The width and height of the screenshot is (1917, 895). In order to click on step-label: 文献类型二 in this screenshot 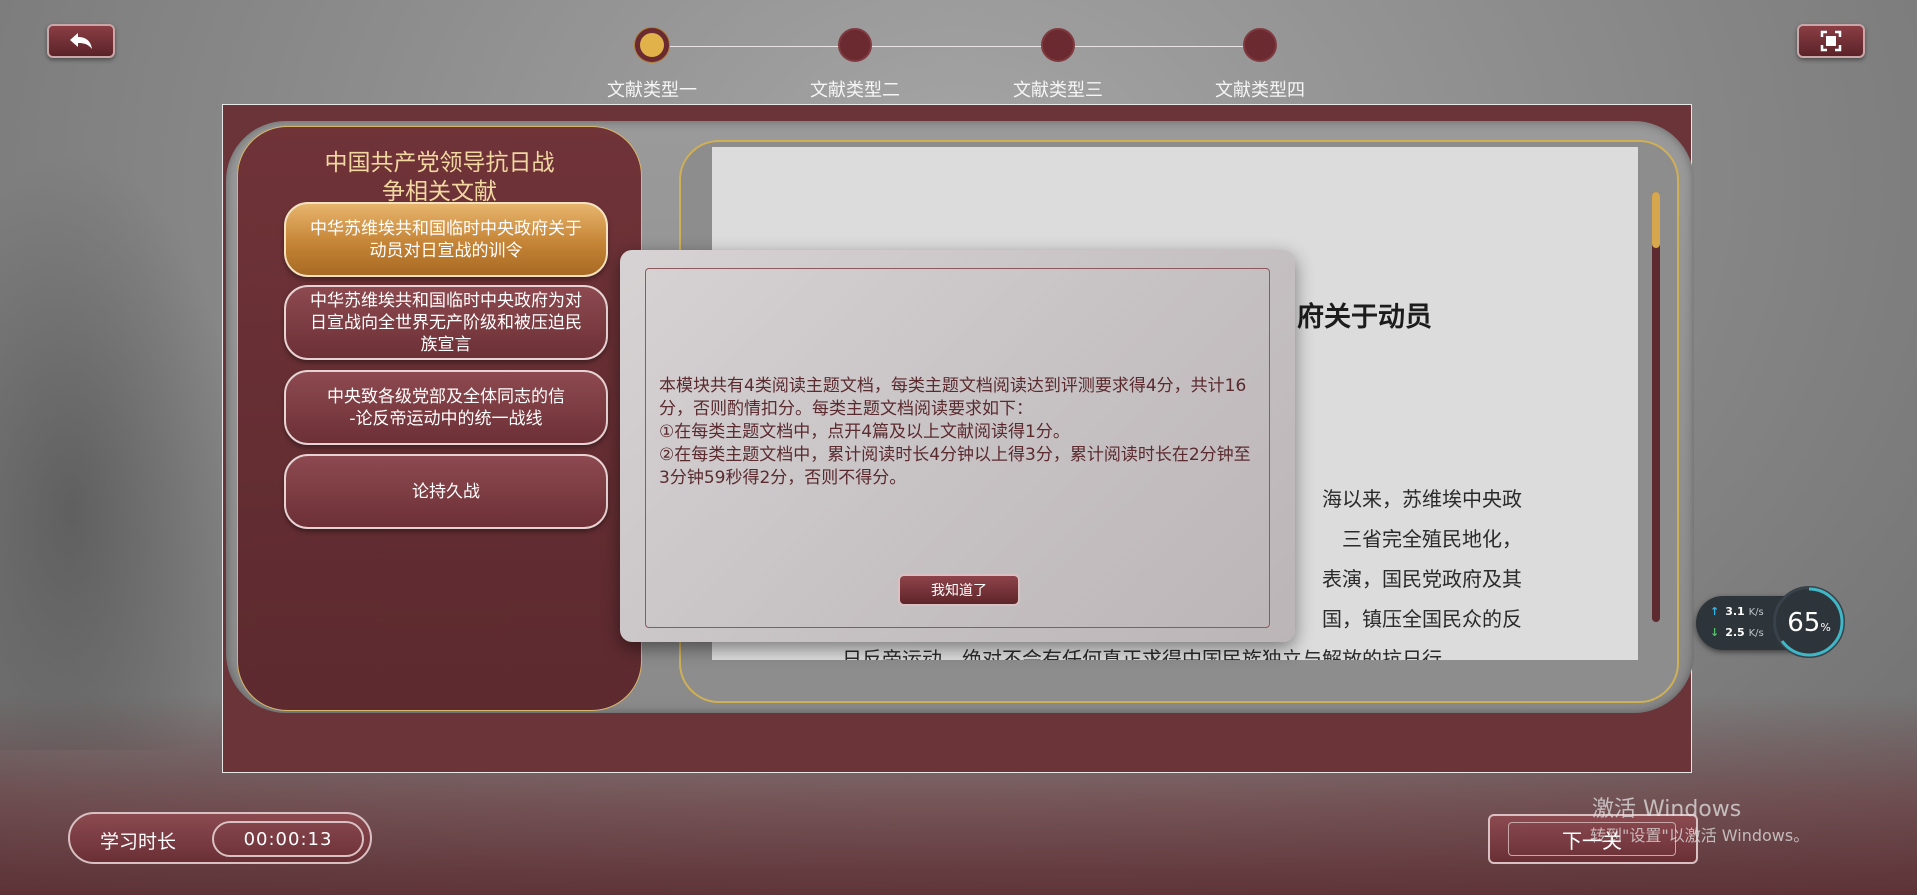, I will do `click(855, 90)`.